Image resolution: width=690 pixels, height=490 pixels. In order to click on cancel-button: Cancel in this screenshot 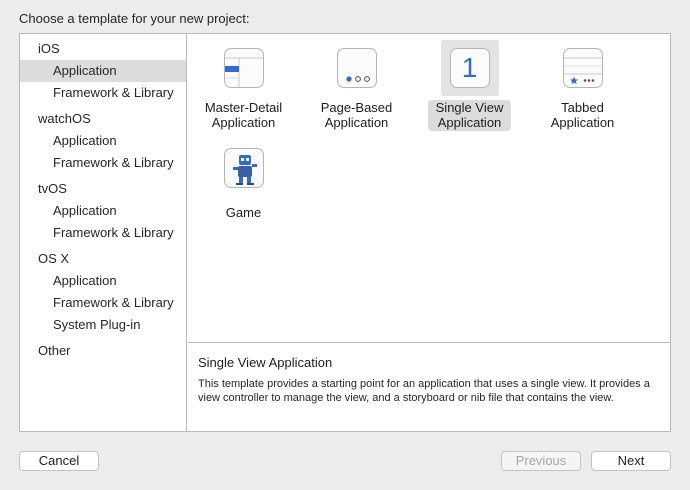, I will do `click(59, 461)`.